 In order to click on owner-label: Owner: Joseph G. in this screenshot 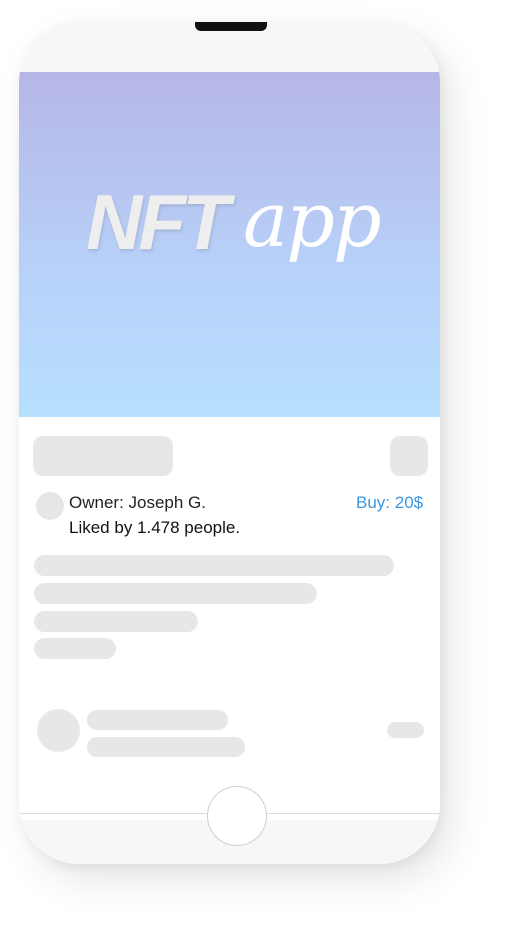, I will do `click(138, 502)`.